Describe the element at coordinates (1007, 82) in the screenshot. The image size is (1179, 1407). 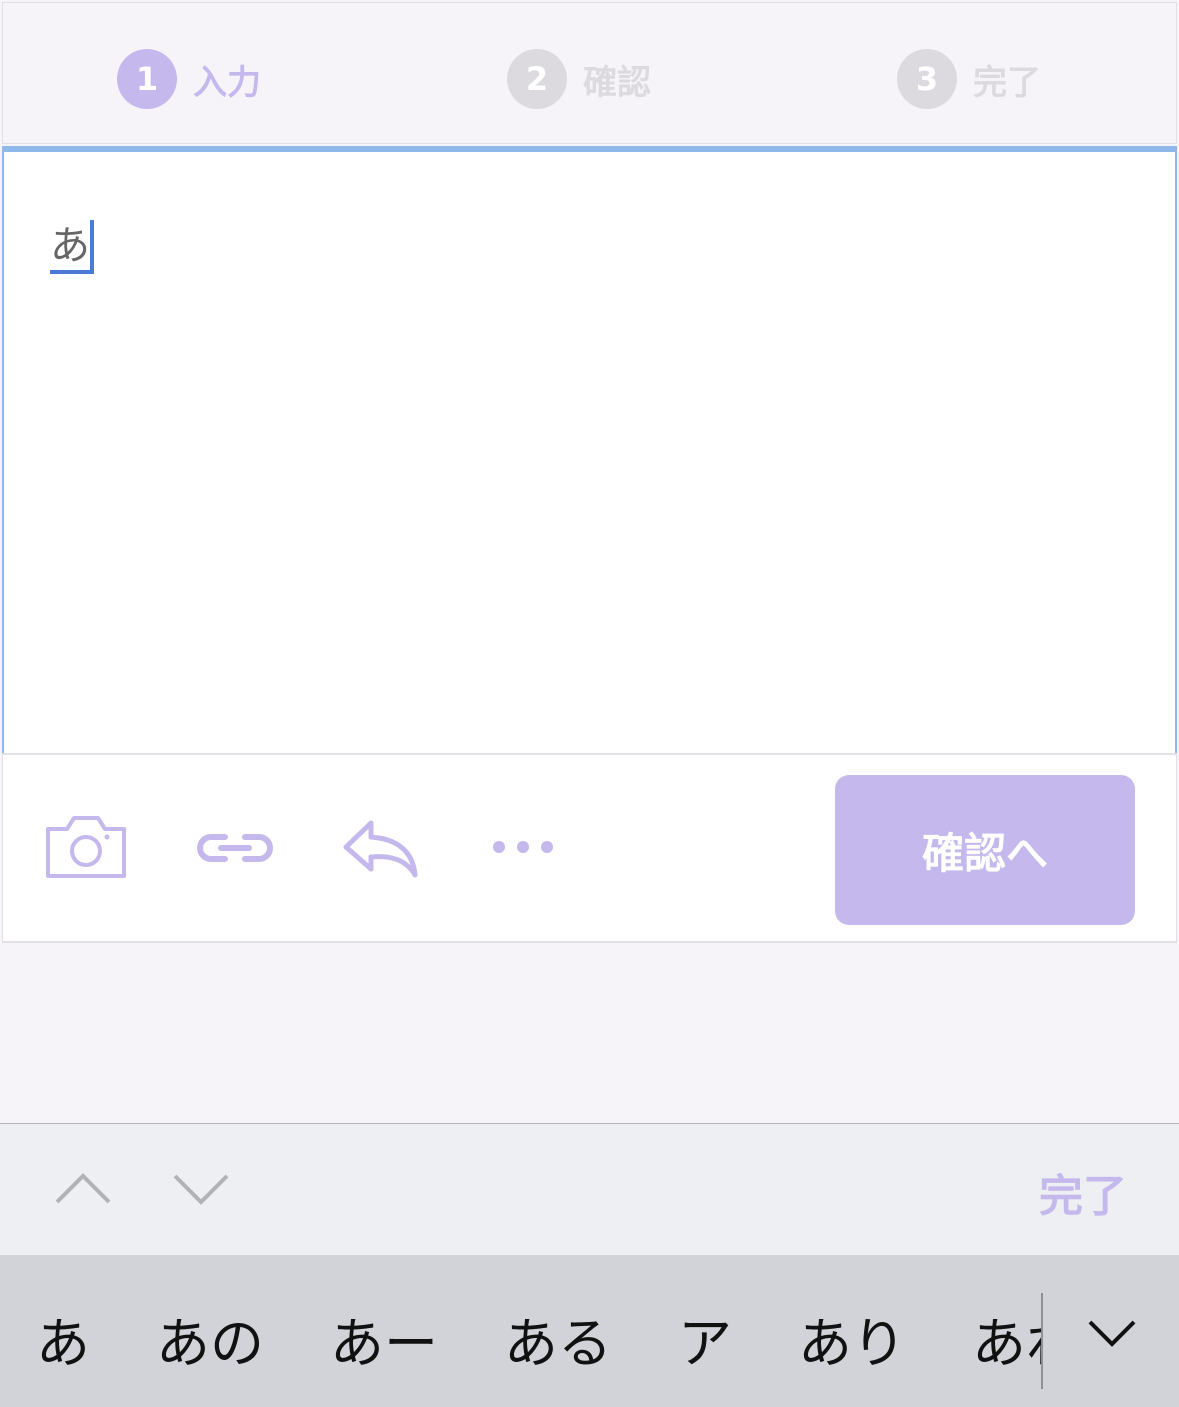
I see `step-label: 完了` at that location.